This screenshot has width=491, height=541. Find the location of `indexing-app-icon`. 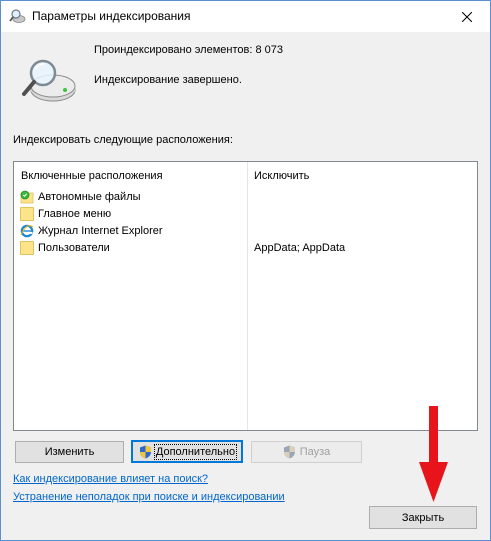

indexing-app-icon is located at coordinates (17, 16).